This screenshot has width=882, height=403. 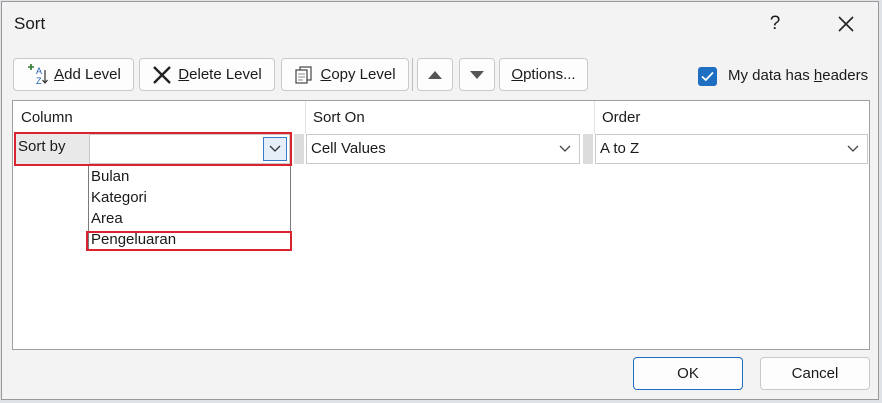 What do you see at coordinates (339, 117) in the screenshot?
I see `sort-on-header: Sort On` at bounding box center [339, 117].